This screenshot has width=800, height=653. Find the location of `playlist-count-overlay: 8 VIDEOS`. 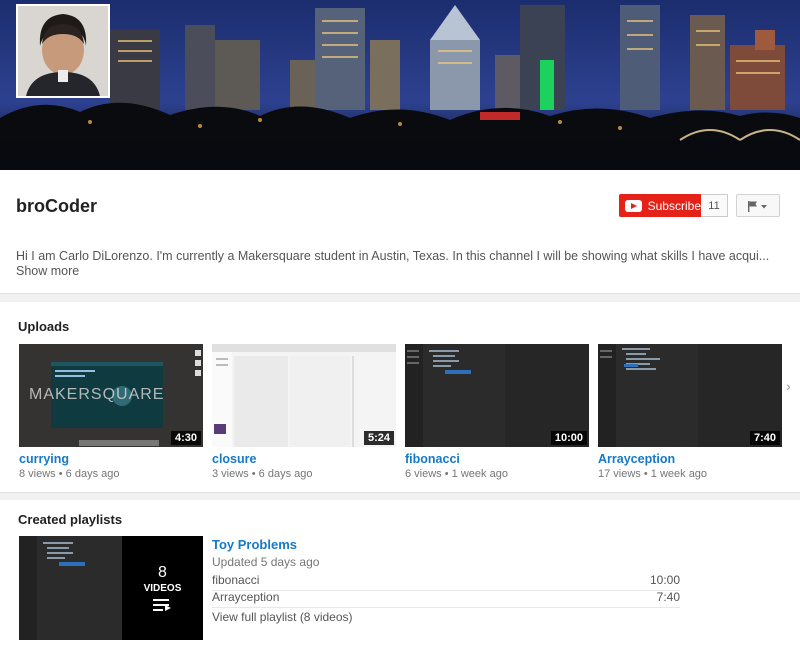

playlist-count-overlay: 8 VIDEOS is located at coordinates (162, 588).